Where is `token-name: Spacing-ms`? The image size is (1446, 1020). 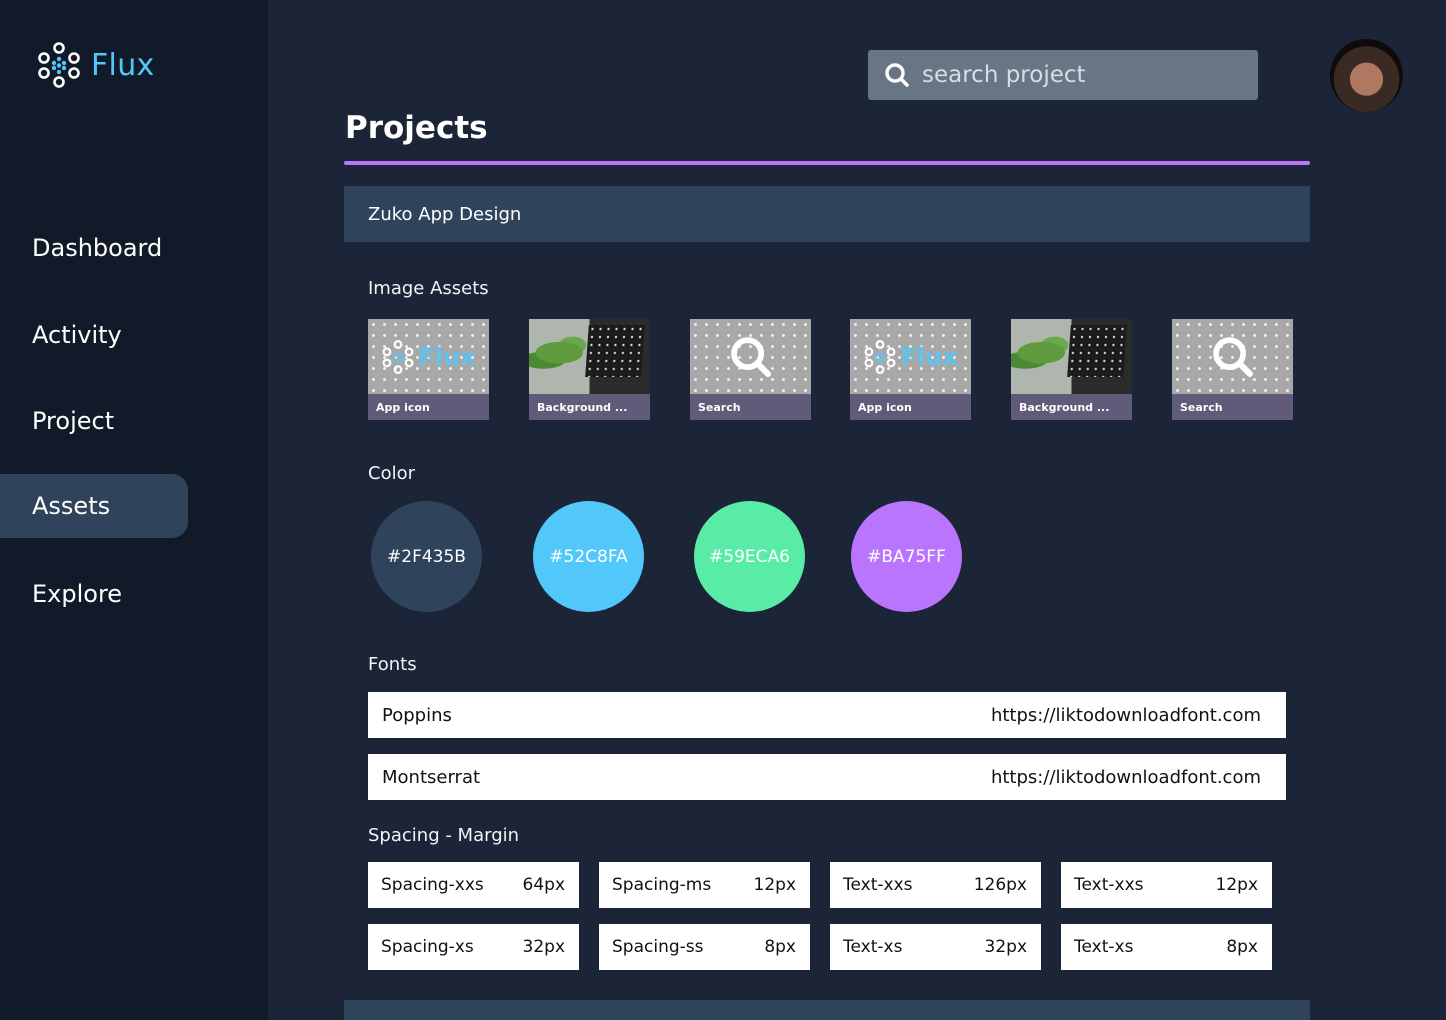
token-name: Spacing-ms is located at coordinates (662, 885).